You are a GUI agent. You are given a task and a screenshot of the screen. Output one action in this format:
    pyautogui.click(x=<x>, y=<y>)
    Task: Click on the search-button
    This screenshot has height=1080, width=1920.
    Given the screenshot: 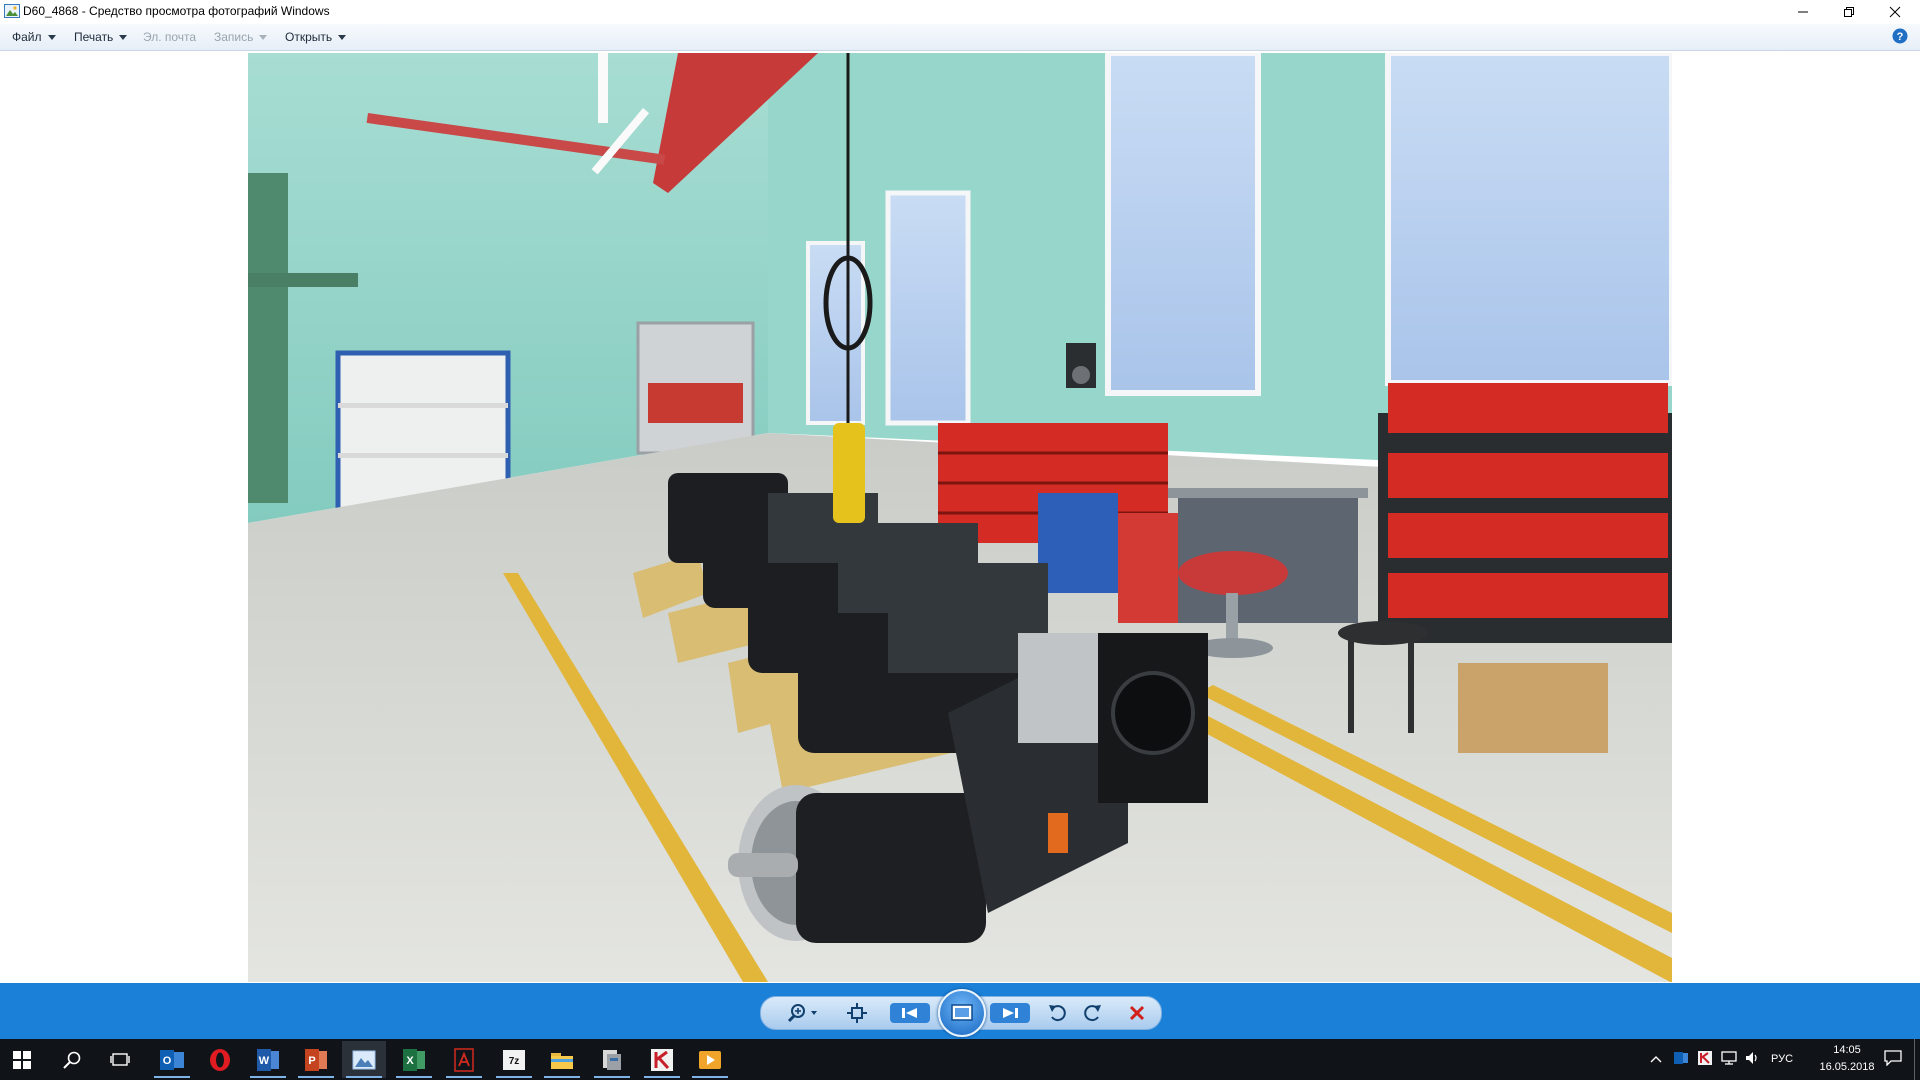 What is the action you would take?
    pyautogui.click(x=72, y=1059)
    